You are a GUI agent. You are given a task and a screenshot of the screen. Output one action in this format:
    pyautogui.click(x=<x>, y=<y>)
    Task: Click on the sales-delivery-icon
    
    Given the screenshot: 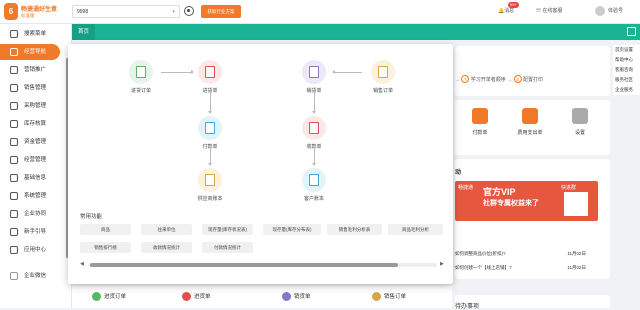 What is the action you would take?
    pyautogui.click(x=314, y=72)
    